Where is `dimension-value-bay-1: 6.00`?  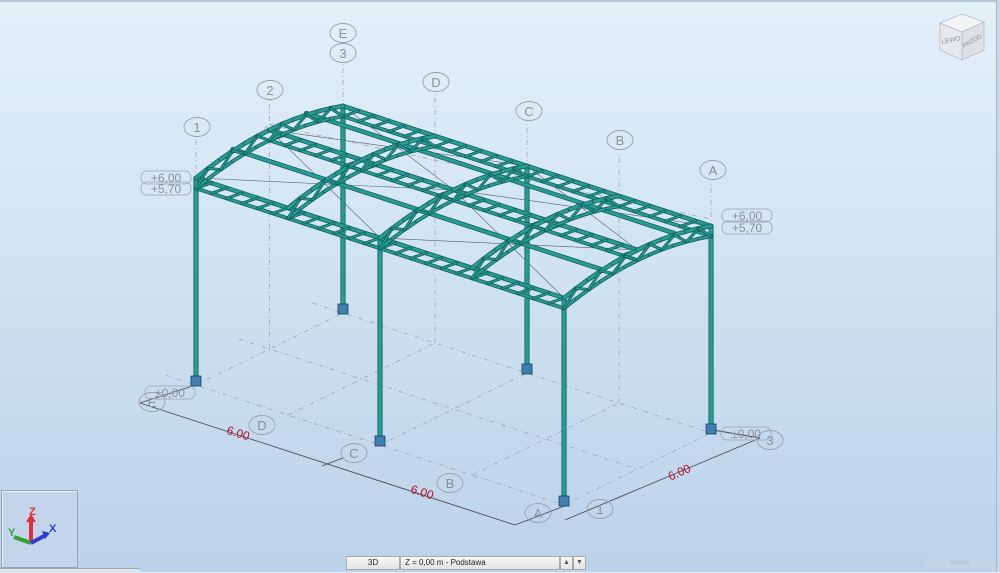
dimension-value-bay-1: 6.00 is located at coordinates (238, 433).